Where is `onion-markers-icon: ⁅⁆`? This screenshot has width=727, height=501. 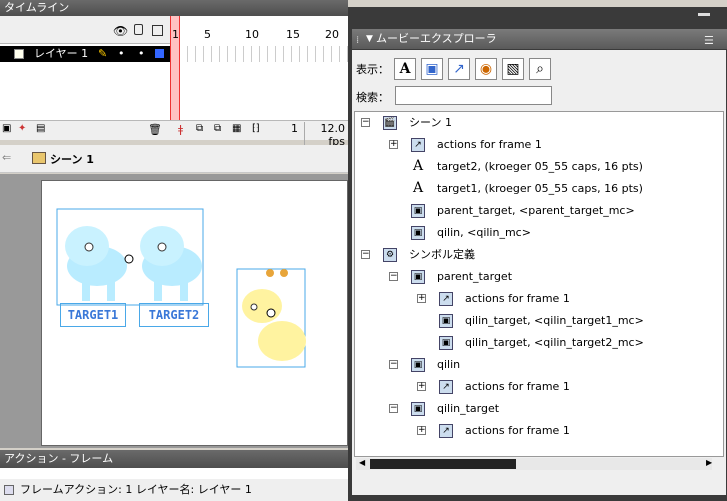 onion-markers-icon: ⁅⁆ is located at coordinates (256, 128).